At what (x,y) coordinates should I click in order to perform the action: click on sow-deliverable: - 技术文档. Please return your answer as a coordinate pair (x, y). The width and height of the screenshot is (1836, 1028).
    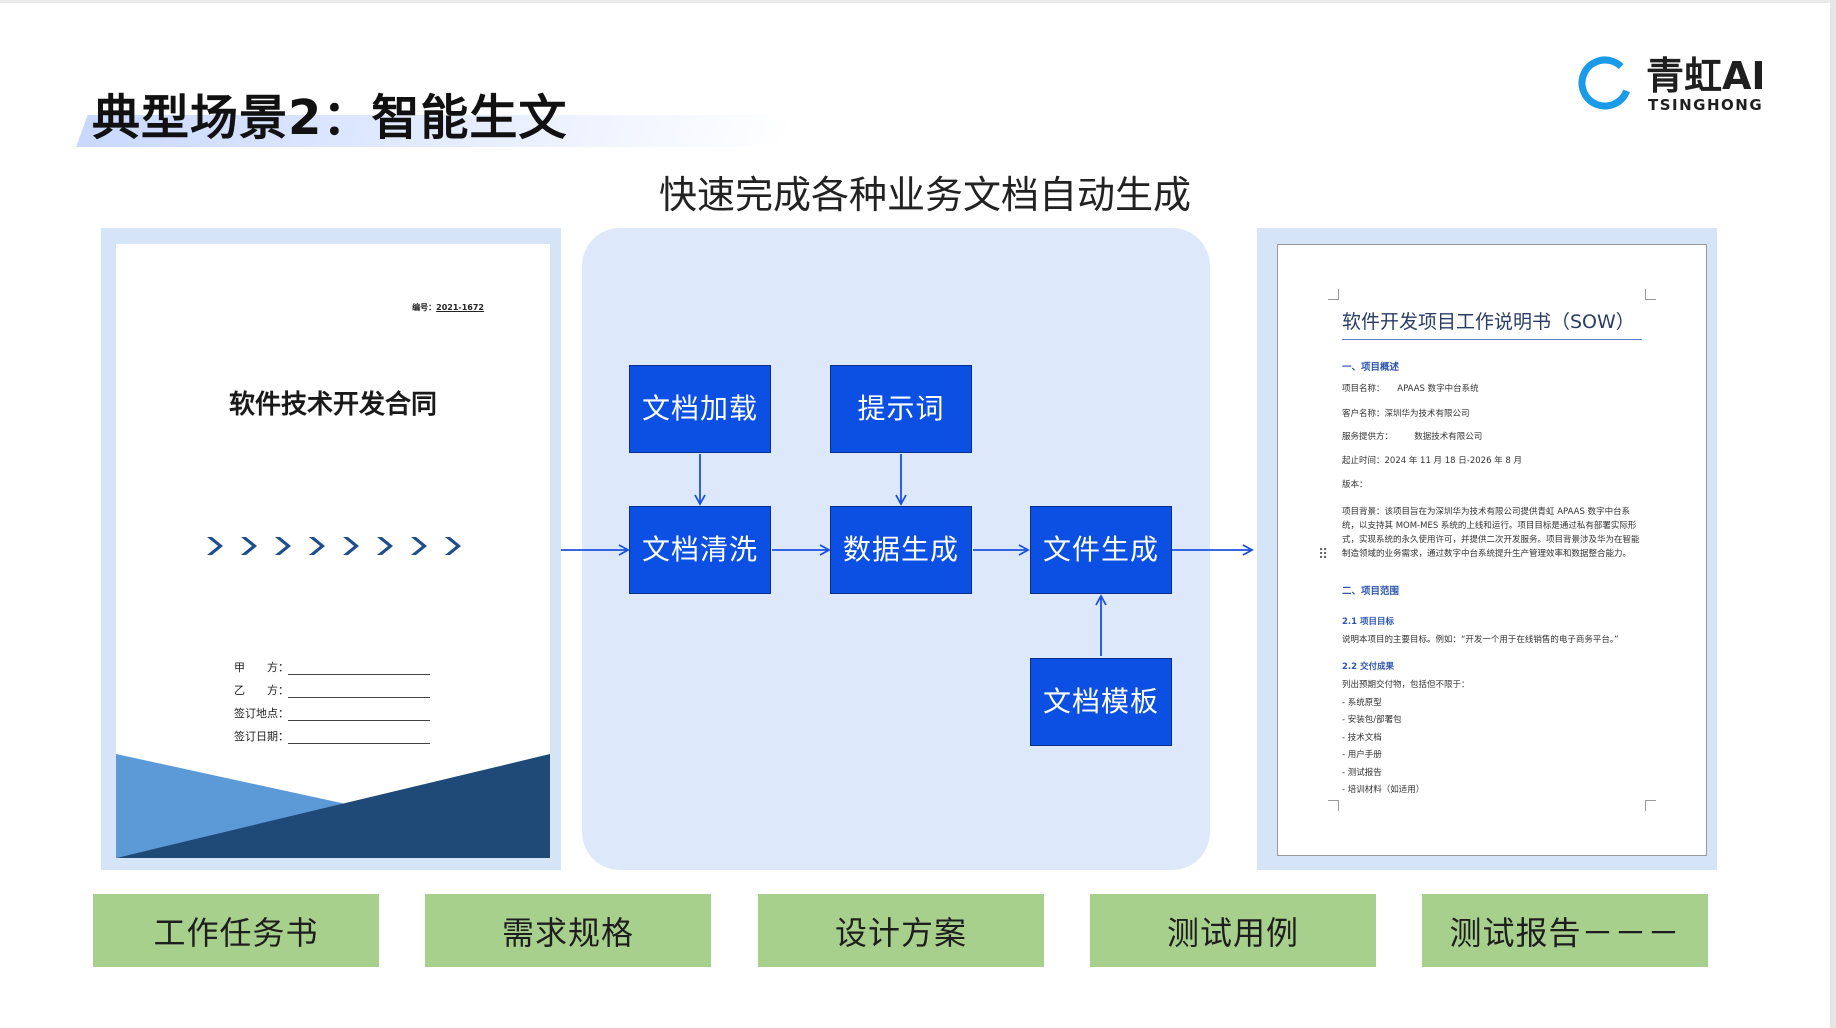
    Looking at the image, I should click on (1362, 738).